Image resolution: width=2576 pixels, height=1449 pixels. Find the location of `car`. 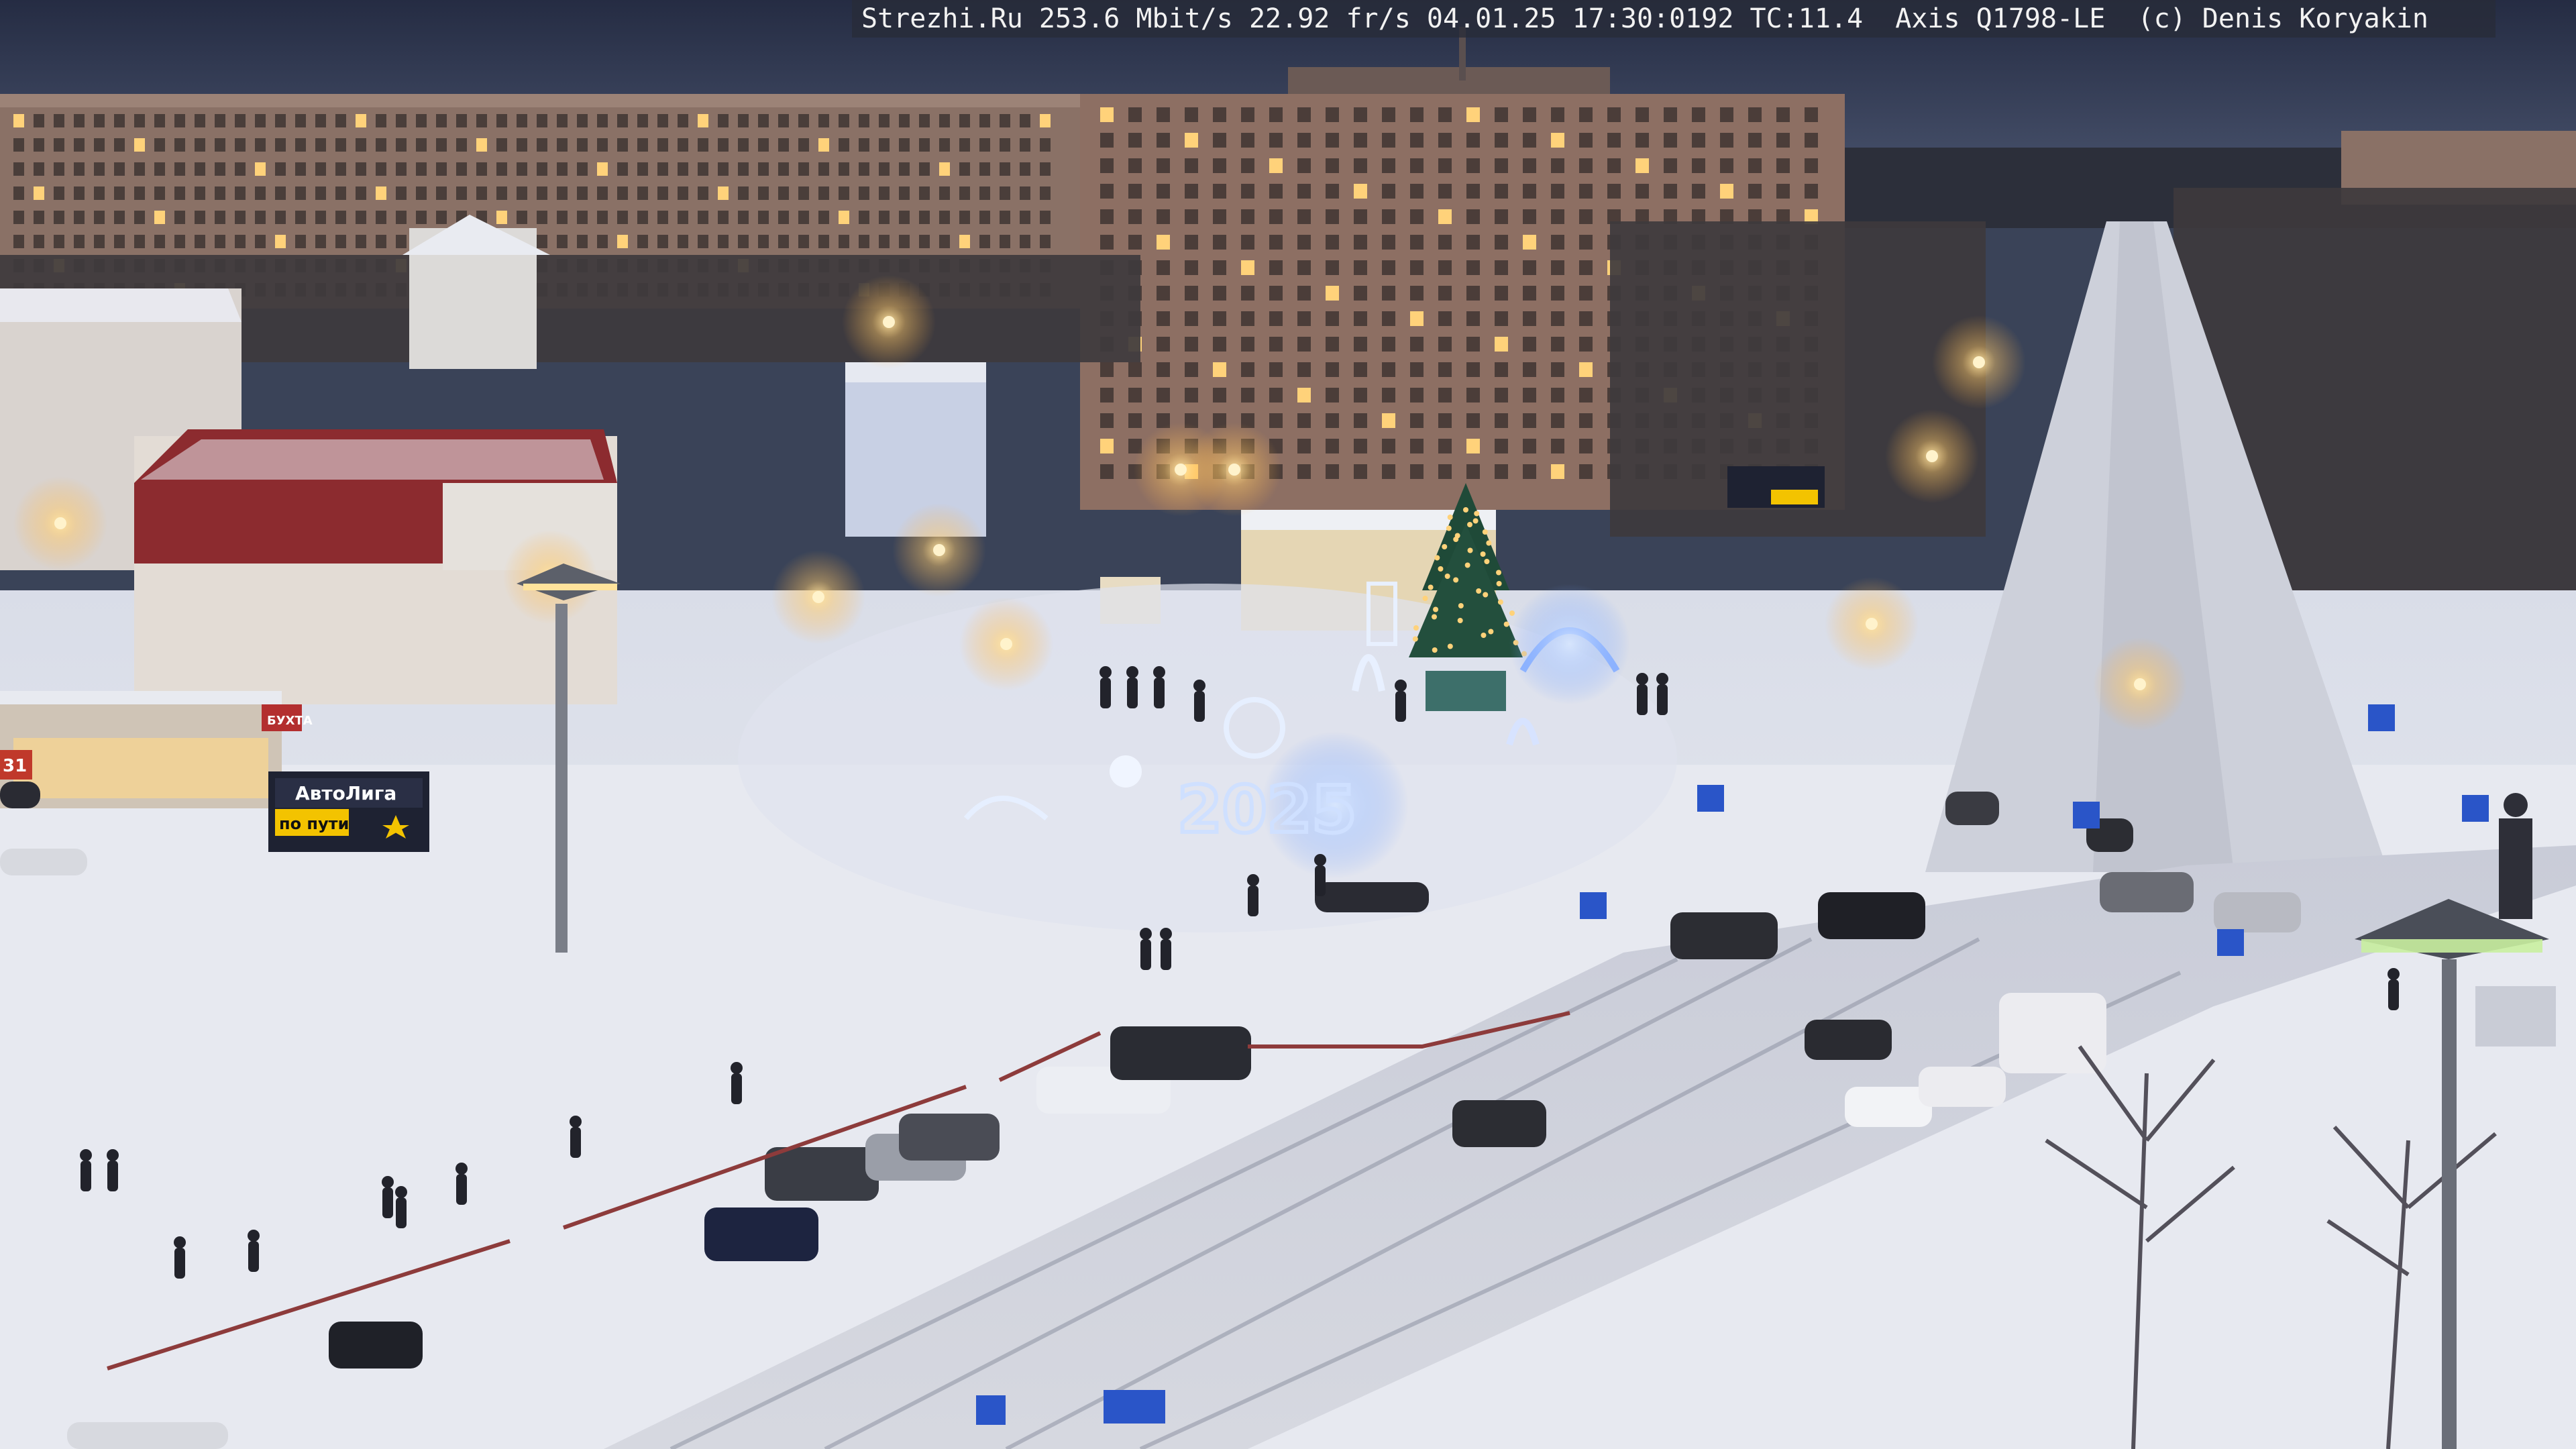

car is located at coordinates (1499, 1123).